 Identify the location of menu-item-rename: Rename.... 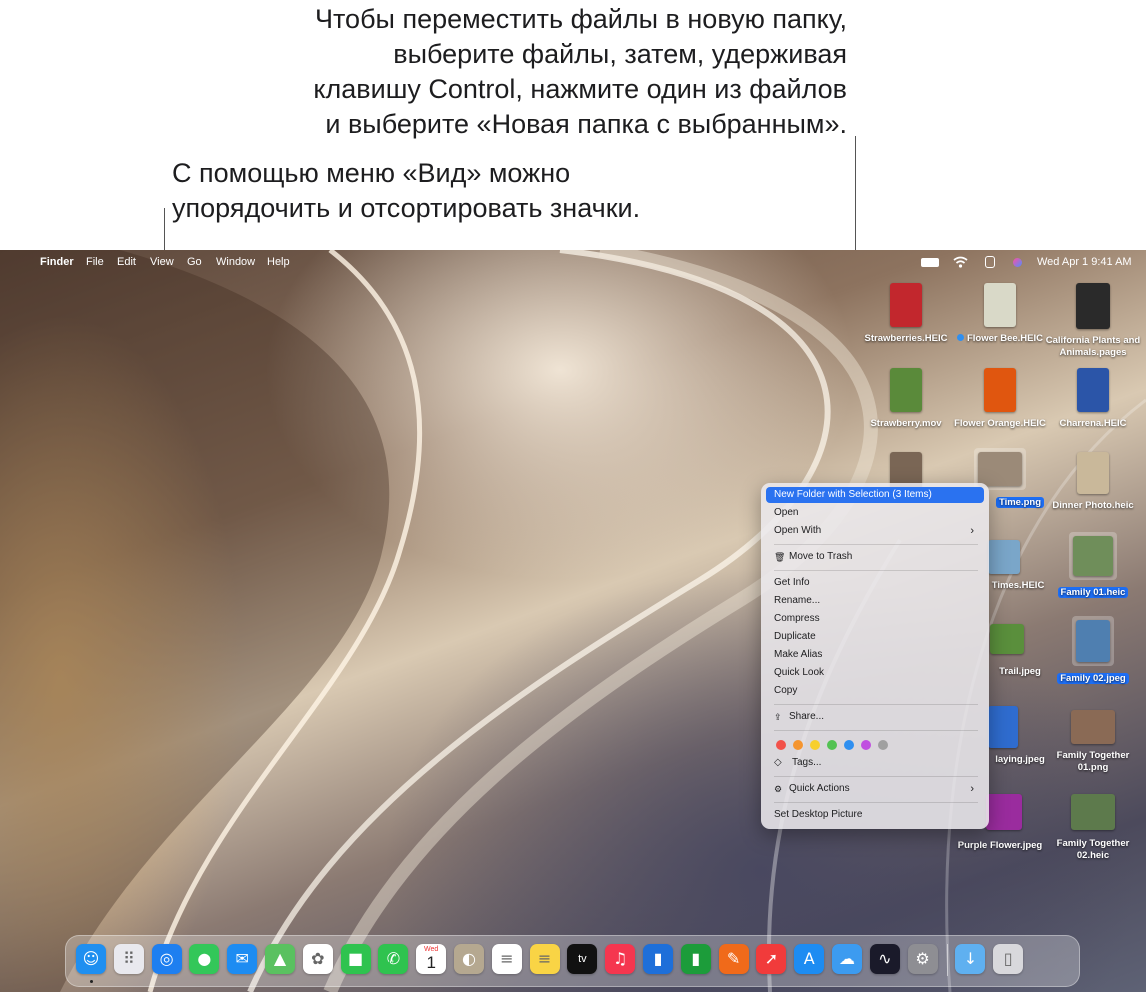
(875, 601).